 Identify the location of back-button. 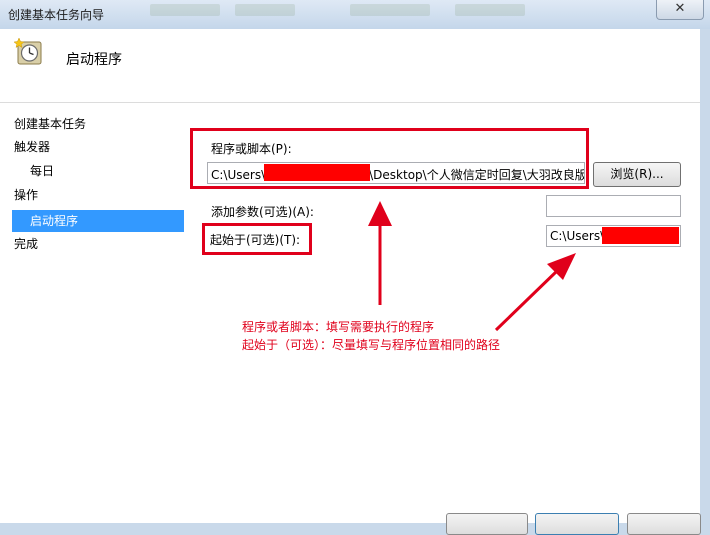
(487, 524).